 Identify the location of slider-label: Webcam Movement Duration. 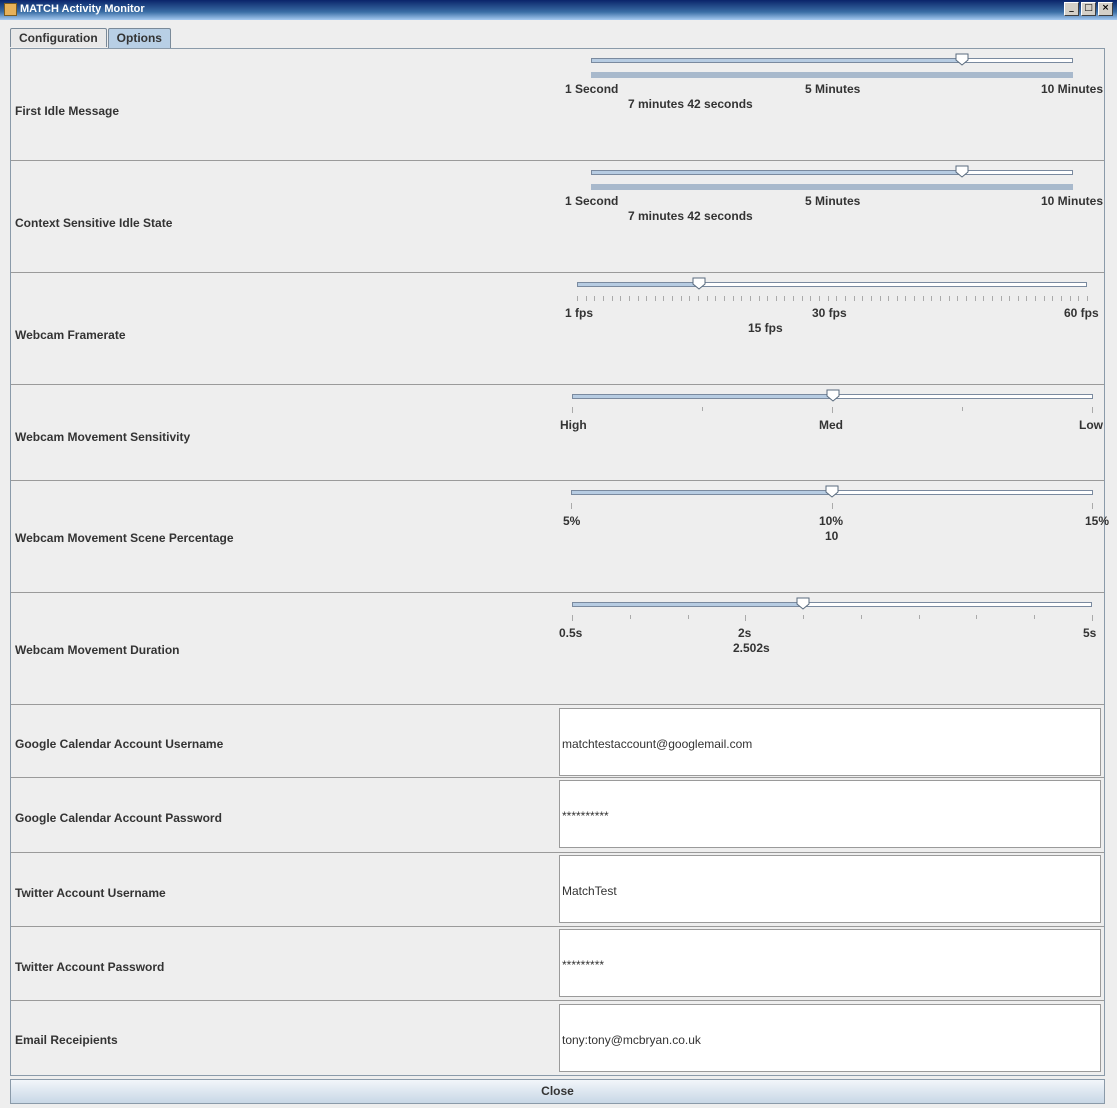
(97, 650).